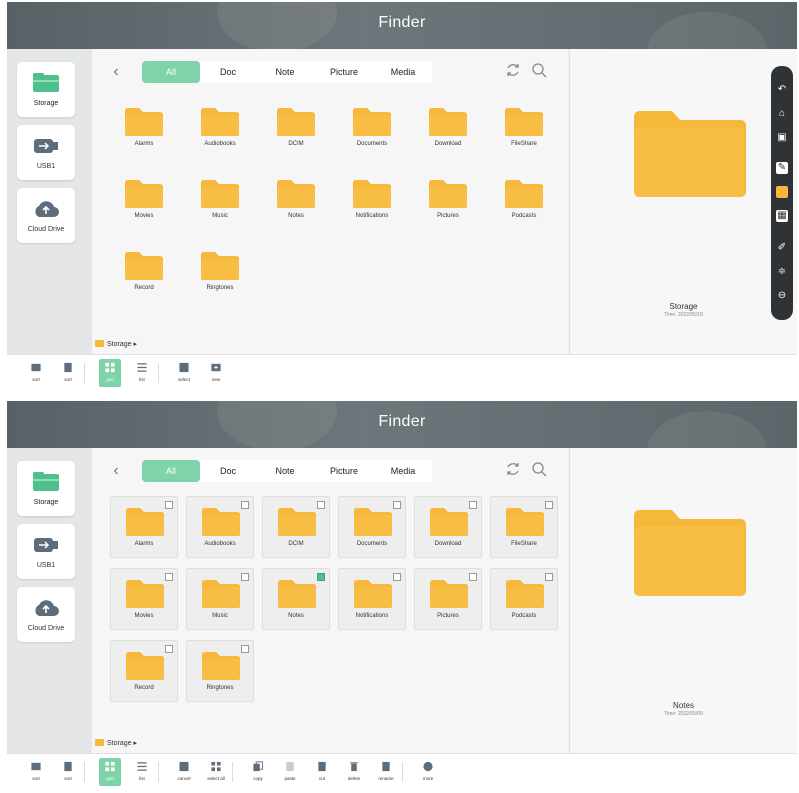 This screenshot has width=799, height=793. What do you see at coordinates (428, 772) in the screenshot?
I see `more-button: more` at bounding box center [428, 772].